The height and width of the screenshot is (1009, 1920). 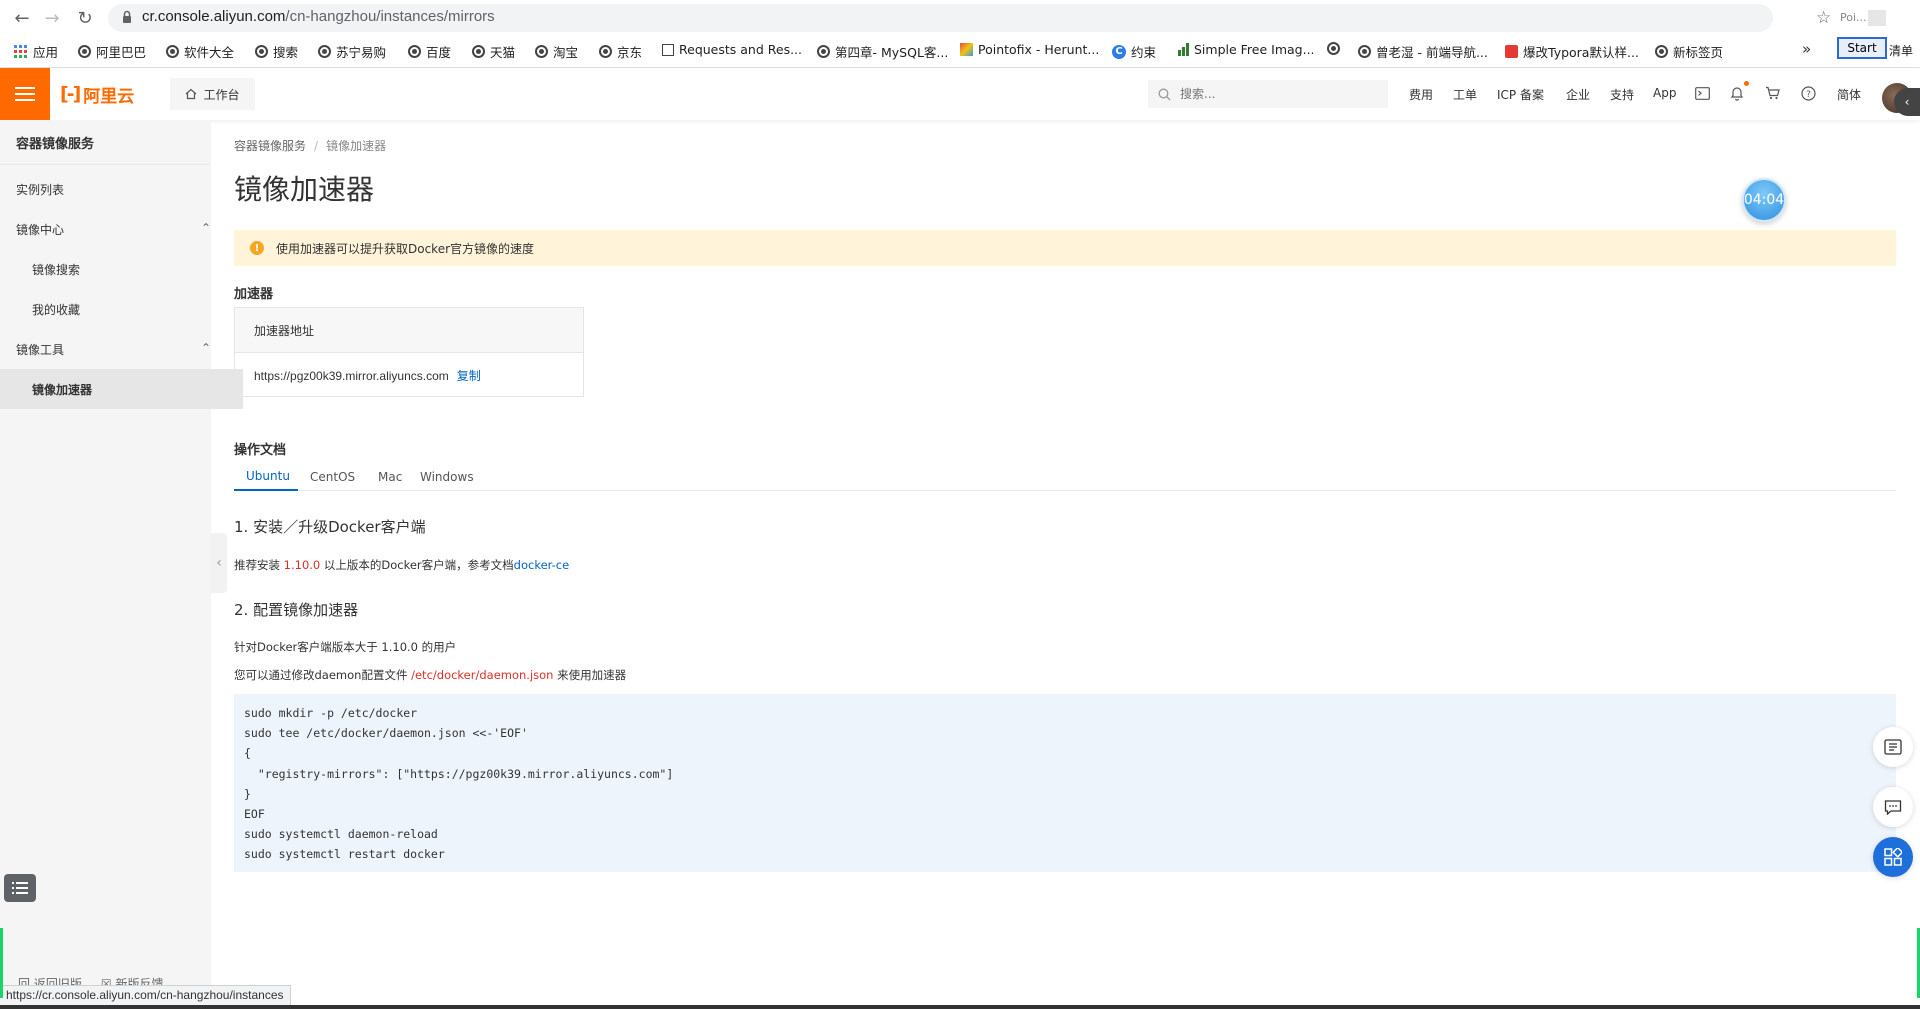 What do you see at coordinates (266, 477) in the screenshot?
I see `tab-ubuntu: Ubuntu` at bounding box center [266, 477].